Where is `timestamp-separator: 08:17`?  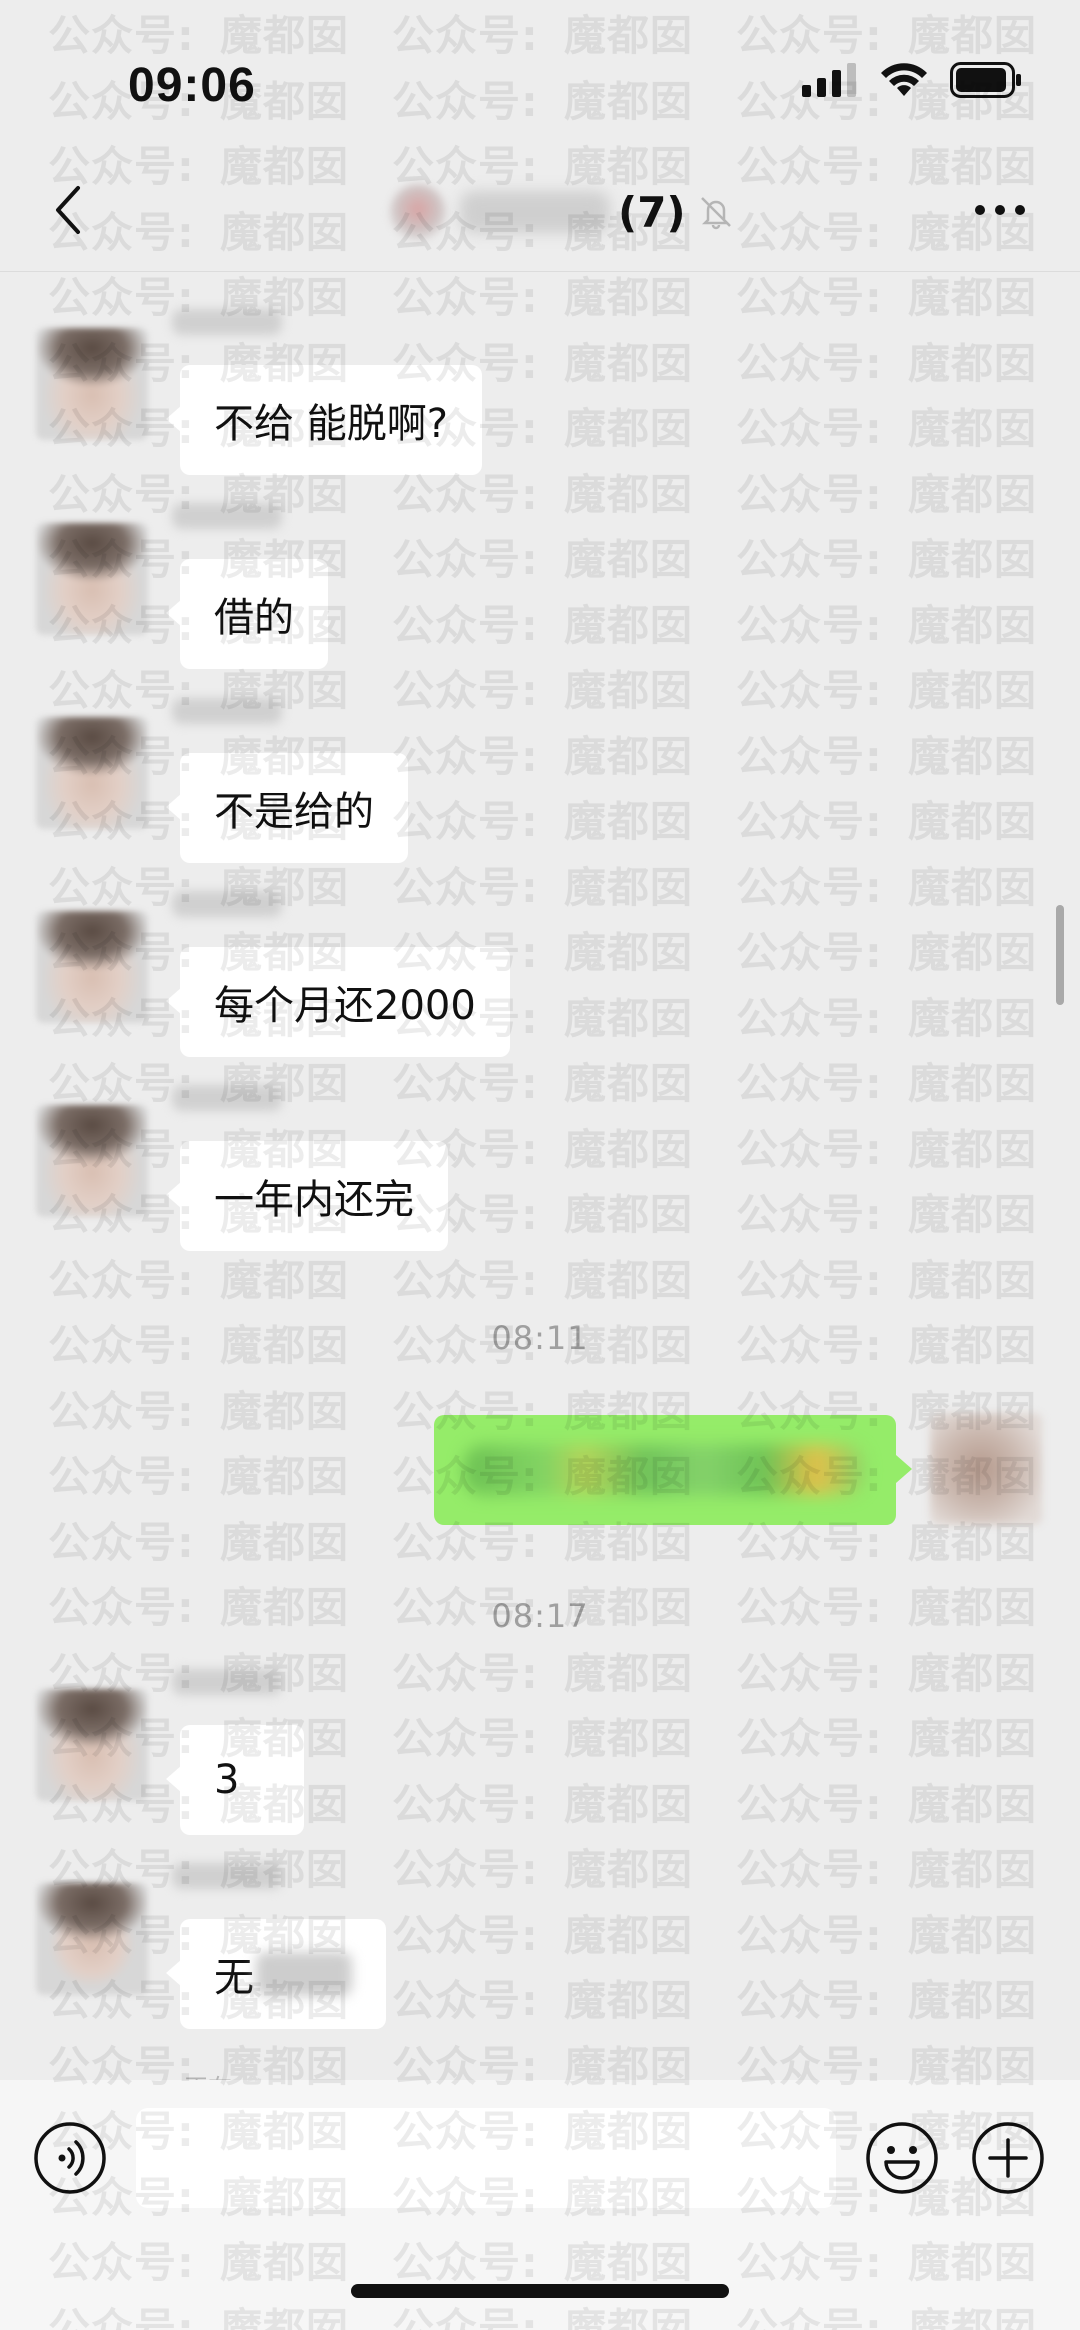 timestamp-separator: 08:17 is located at coordinates (540, 1616).